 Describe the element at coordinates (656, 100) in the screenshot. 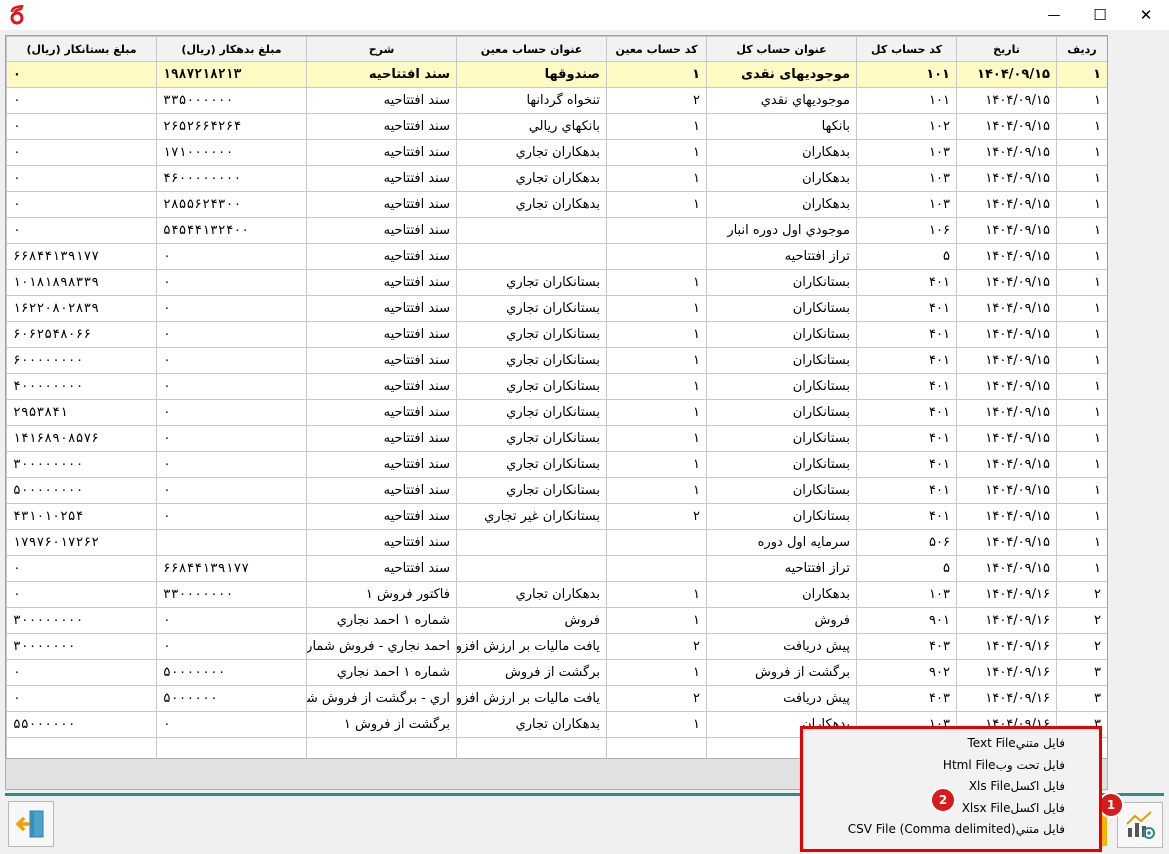

I see `cell-moin-code: ۲` at that location.